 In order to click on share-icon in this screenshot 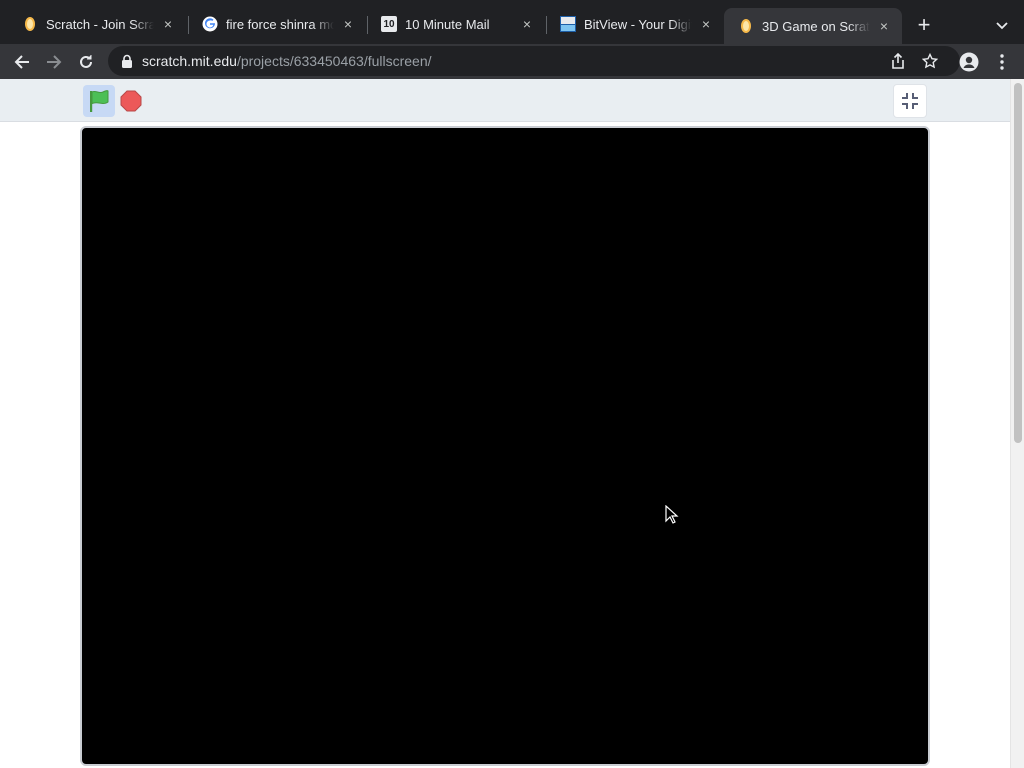, I will do `click(898, 61)`.